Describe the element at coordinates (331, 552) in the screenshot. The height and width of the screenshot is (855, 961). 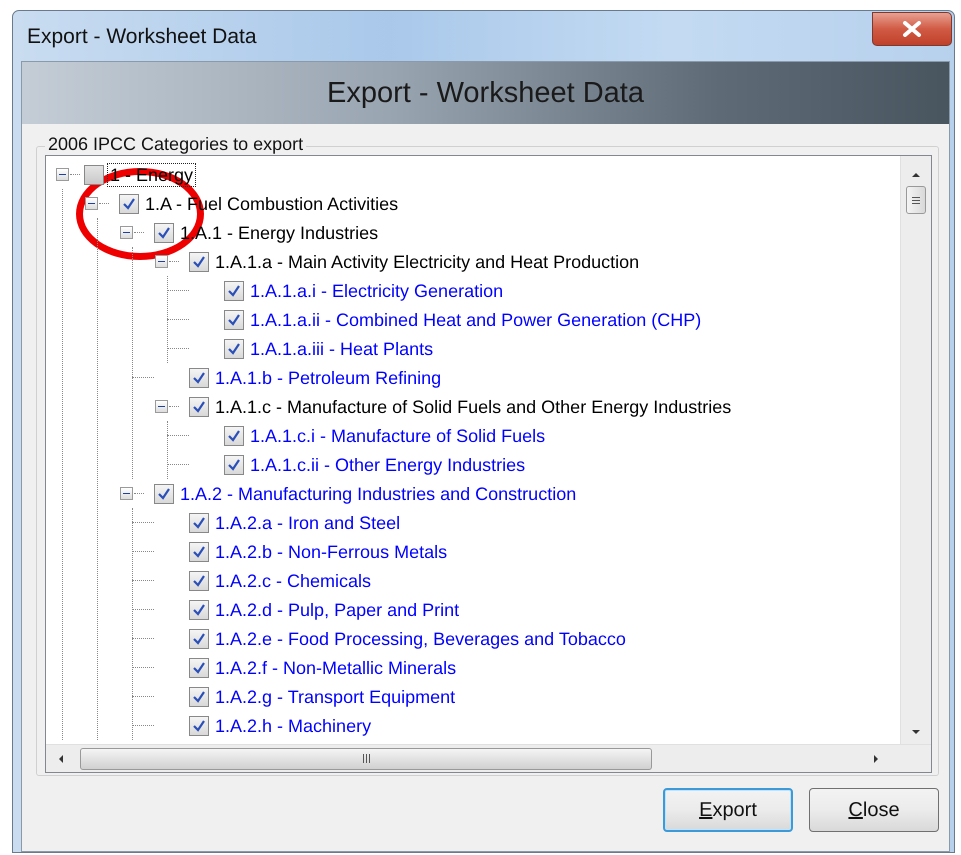
I see `tree-item: 1.A.2.b - Non-Ferrous Metals` at that location.